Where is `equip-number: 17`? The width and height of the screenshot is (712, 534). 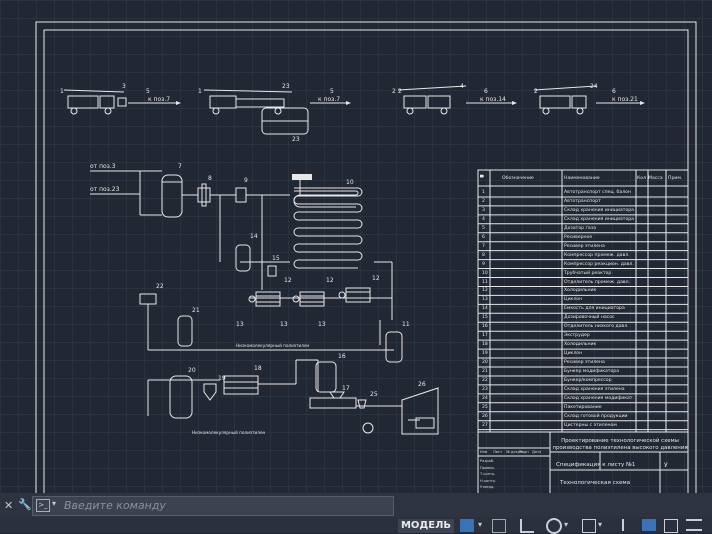 equip-number: 17 is located at coordinates (346, 388).